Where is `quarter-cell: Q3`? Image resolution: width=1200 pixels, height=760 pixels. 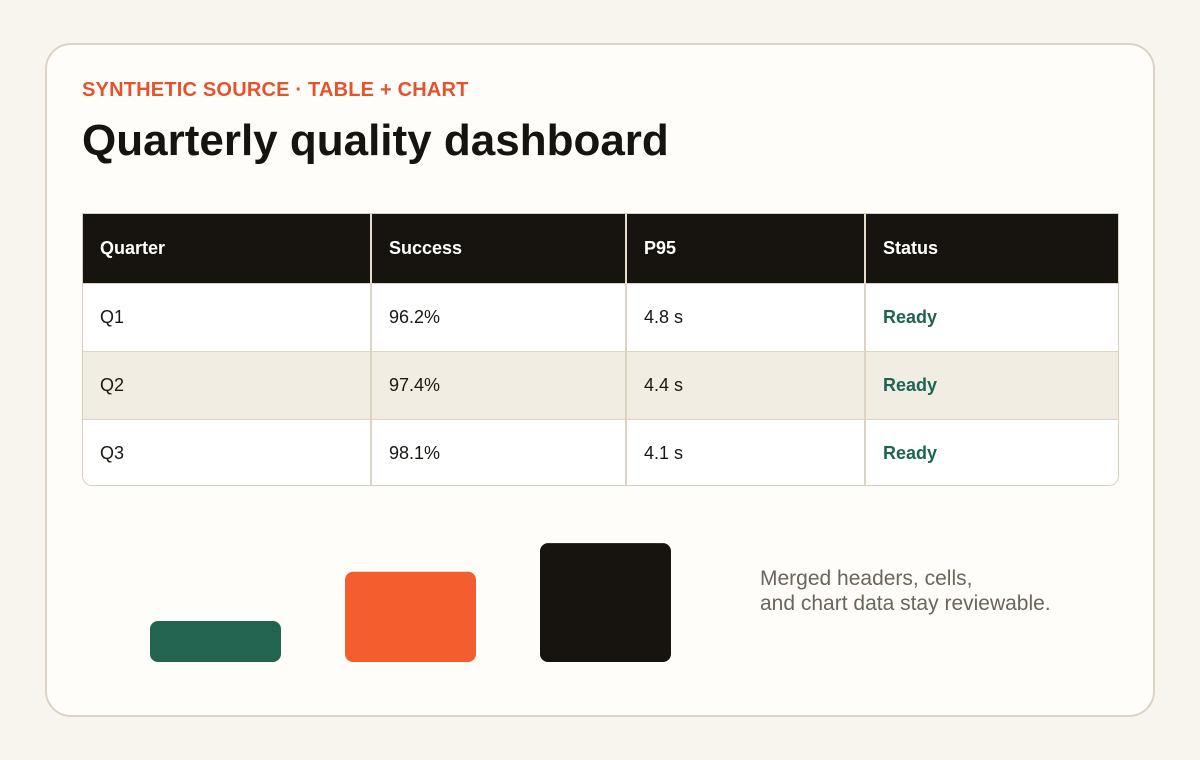 quarter-cell: Q3 is located at coordinates (227, 451).